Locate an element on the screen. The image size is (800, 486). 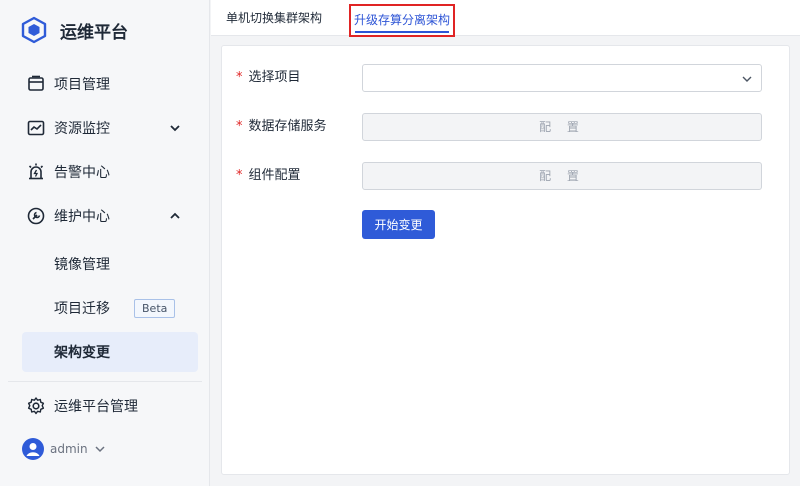
sidebar-item-label: 项目管理 is located at coordinates (82, 85).